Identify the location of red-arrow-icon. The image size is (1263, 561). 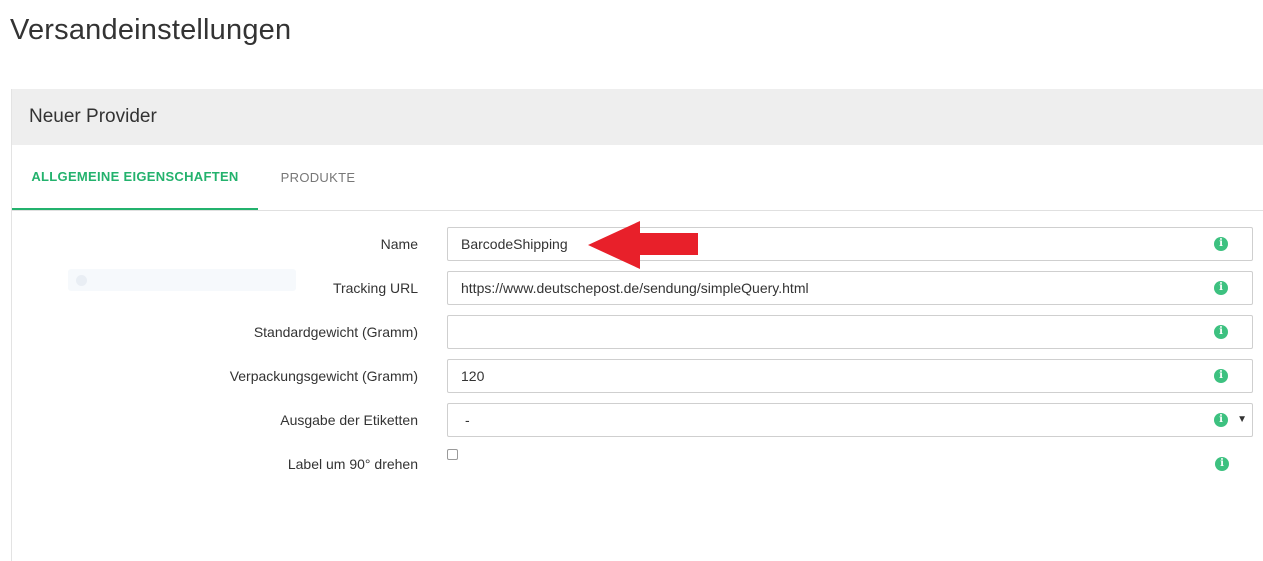
(643, 245).